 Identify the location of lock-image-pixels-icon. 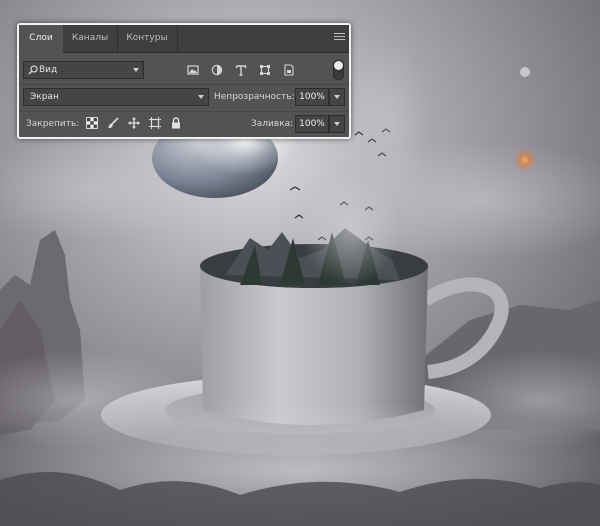
(113, 123).